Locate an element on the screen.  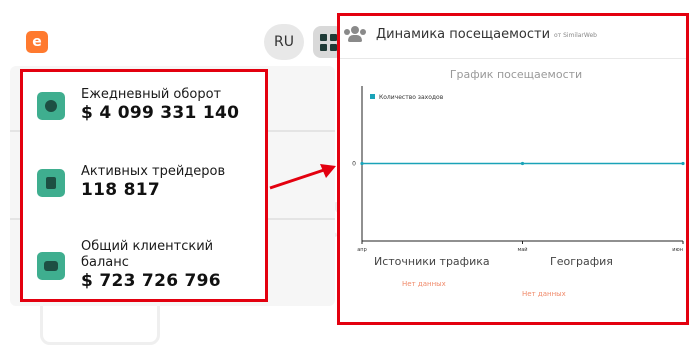
stat-daily-turnover: Ежедневный оборот $ 4 099 331 140 is located at coordinates (138, 105).